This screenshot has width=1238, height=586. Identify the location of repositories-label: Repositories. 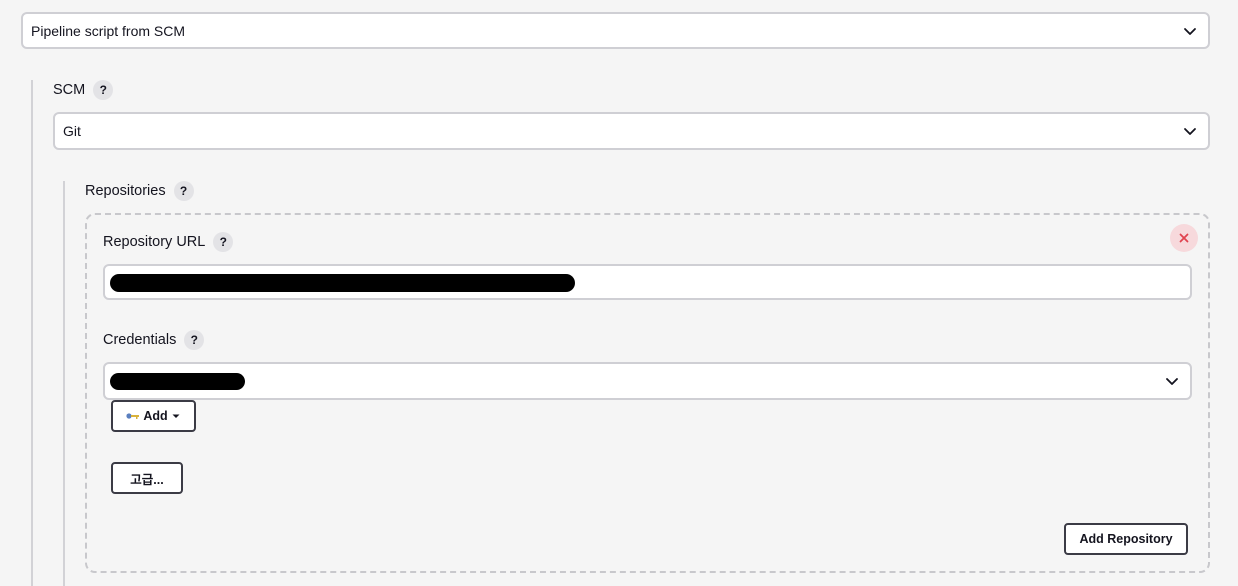
(125, 191).